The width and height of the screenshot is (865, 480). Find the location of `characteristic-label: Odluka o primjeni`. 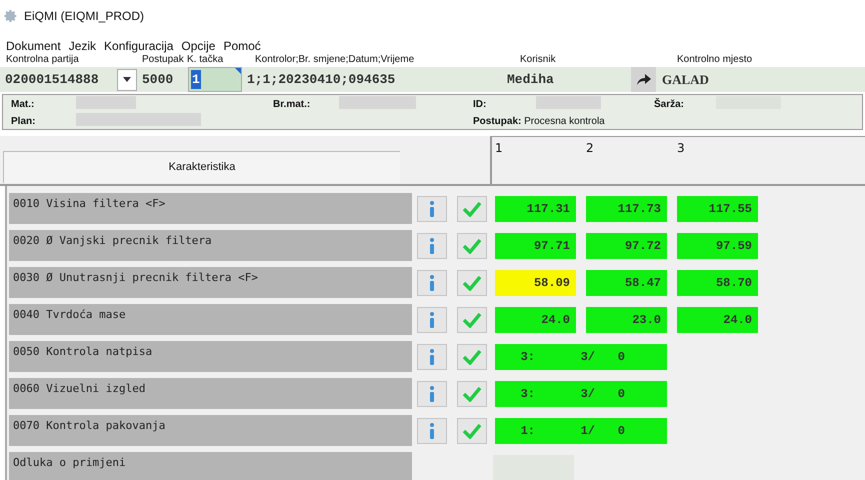

characteristic-label: Odluka o primjeni is located at coordinates (210, 466).